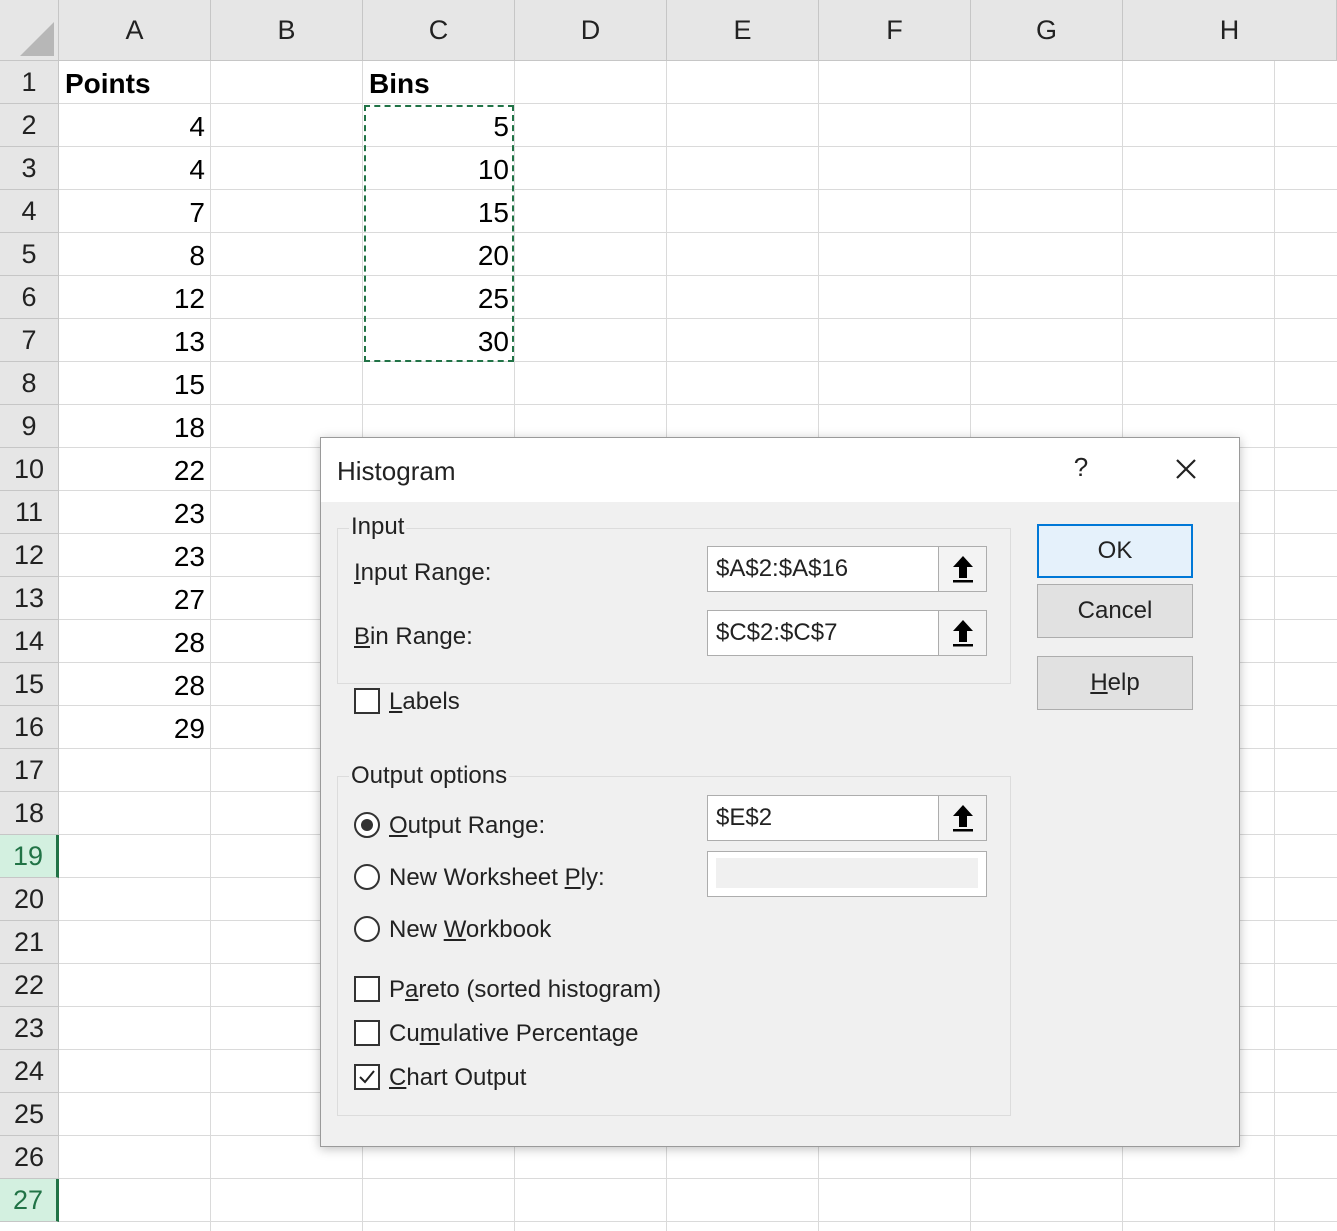 This screenshot has height=1231, width=1337. What do you see at coordinates (591, 30) in the screenshot?
I see `column-header-d: D` at bounding box center [591, 30].